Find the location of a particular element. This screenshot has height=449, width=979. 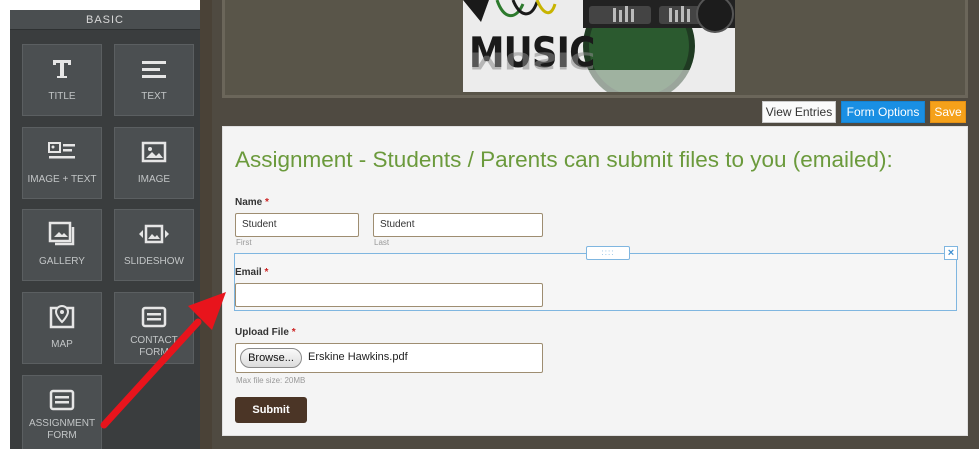

max-file-size-note: Max file size: 20MB is located at coordinates (271, 380).